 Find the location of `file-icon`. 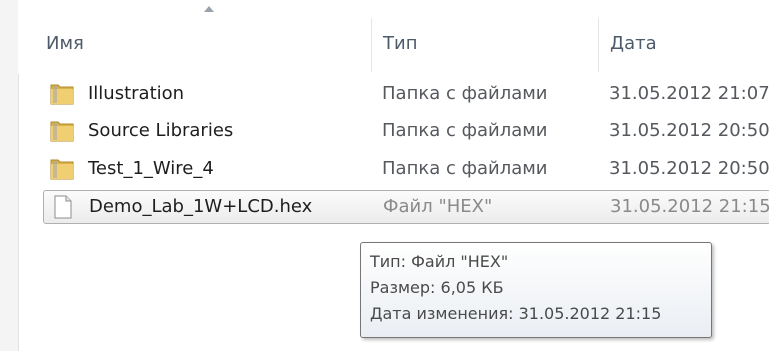

file-icon is located at coordinates (63, 207).